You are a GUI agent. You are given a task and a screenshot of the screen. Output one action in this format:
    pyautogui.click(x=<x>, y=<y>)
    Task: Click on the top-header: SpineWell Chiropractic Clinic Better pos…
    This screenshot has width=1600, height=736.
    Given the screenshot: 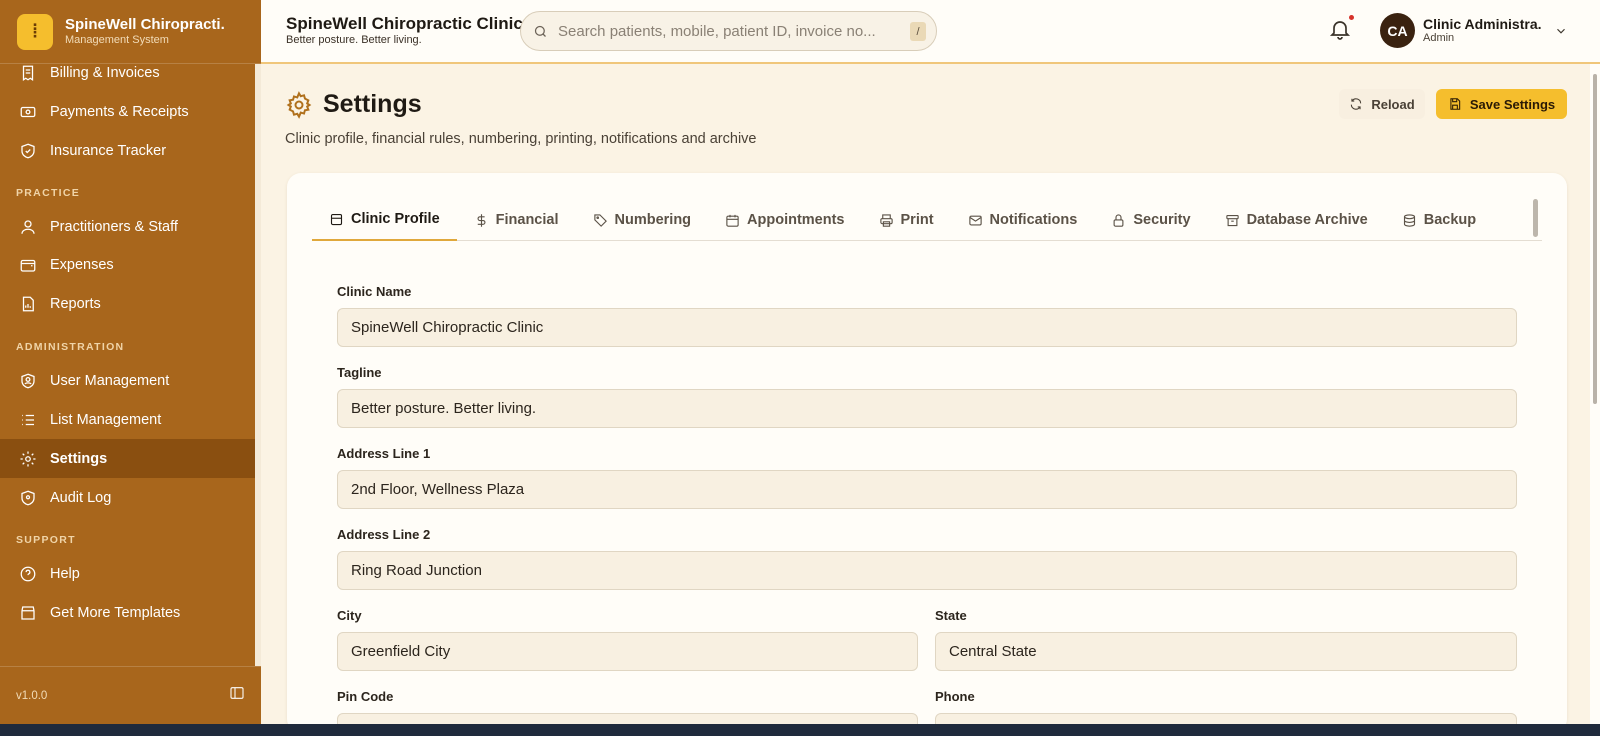 What is the action you would take?
    pyautogui.click(x=930, y=32)
    